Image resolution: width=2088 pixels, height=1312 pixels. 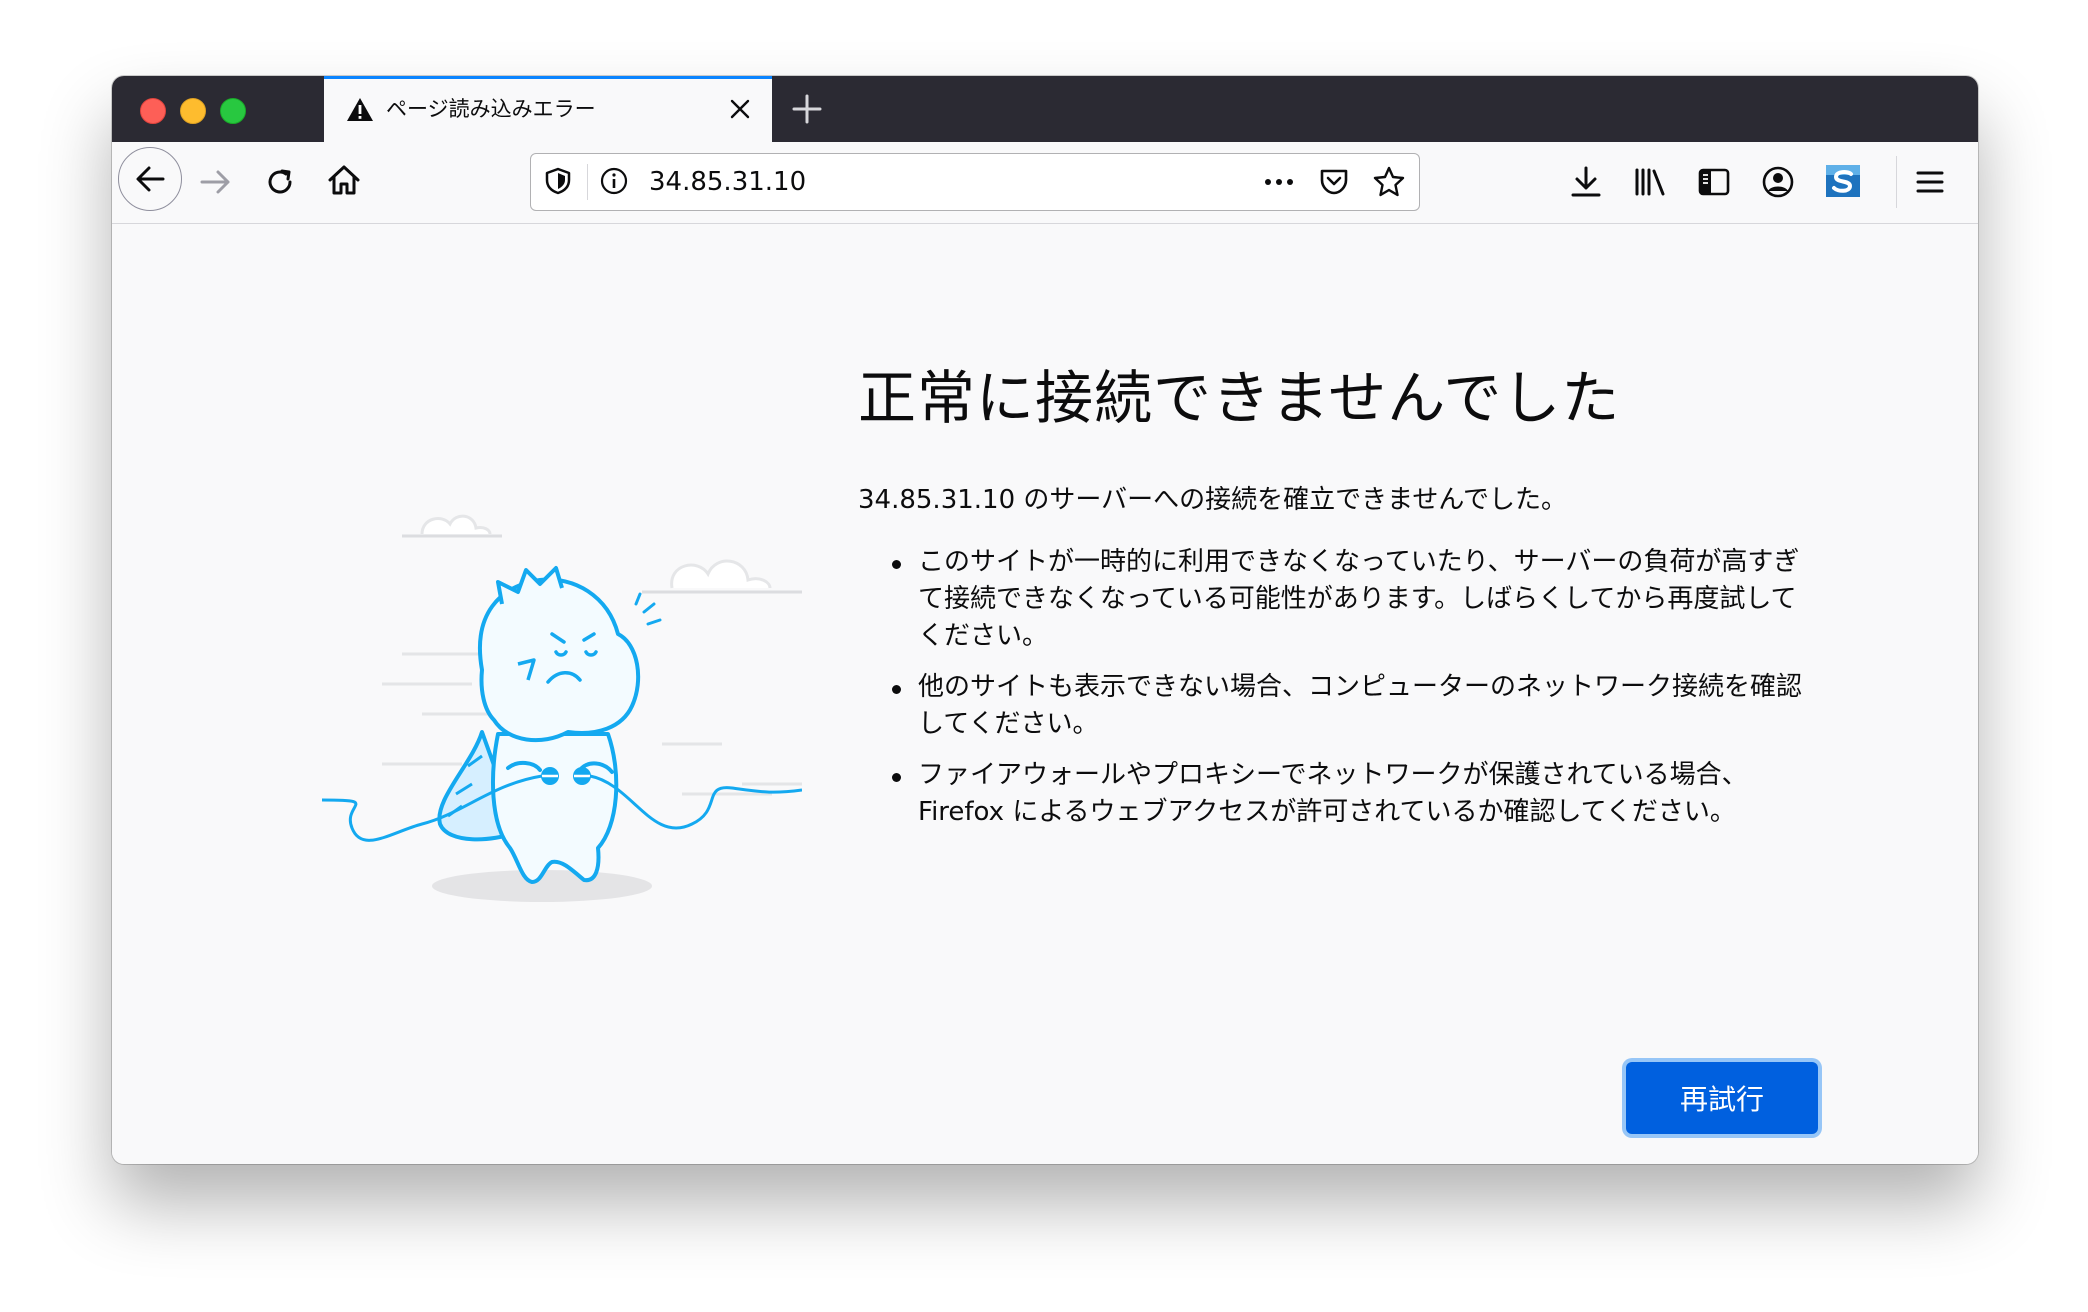 I want to click on account-icon, so click(x=1778, y=182).